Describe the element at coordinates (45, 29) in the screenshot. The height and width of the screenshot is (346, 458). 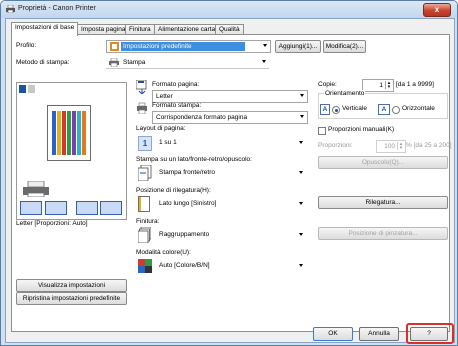
I see `tab-basic-settings: Impostazioni di base` at that location.